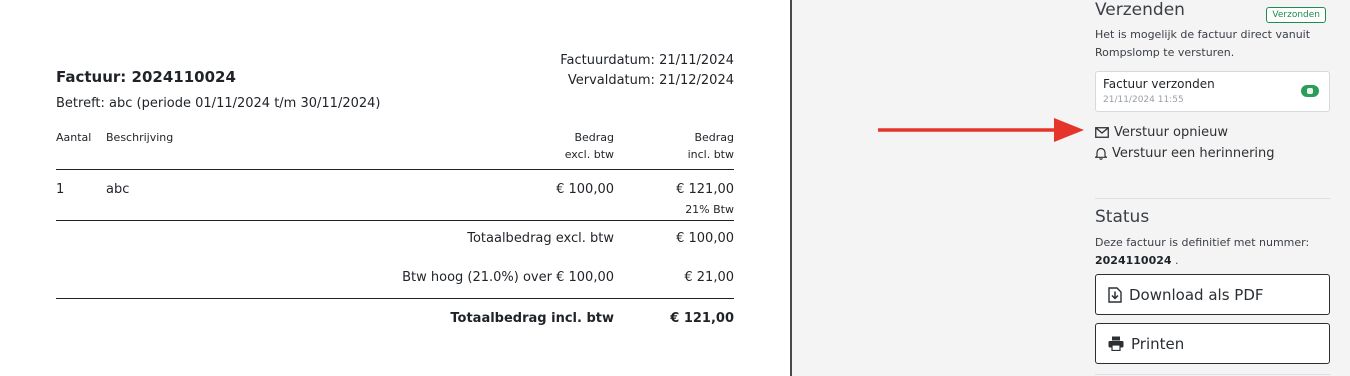 The height and width of the screenshot is (376, 1350). Describe the element at coordinates (1116, 343) in the screenshot. I see `printer-icon` at that location.